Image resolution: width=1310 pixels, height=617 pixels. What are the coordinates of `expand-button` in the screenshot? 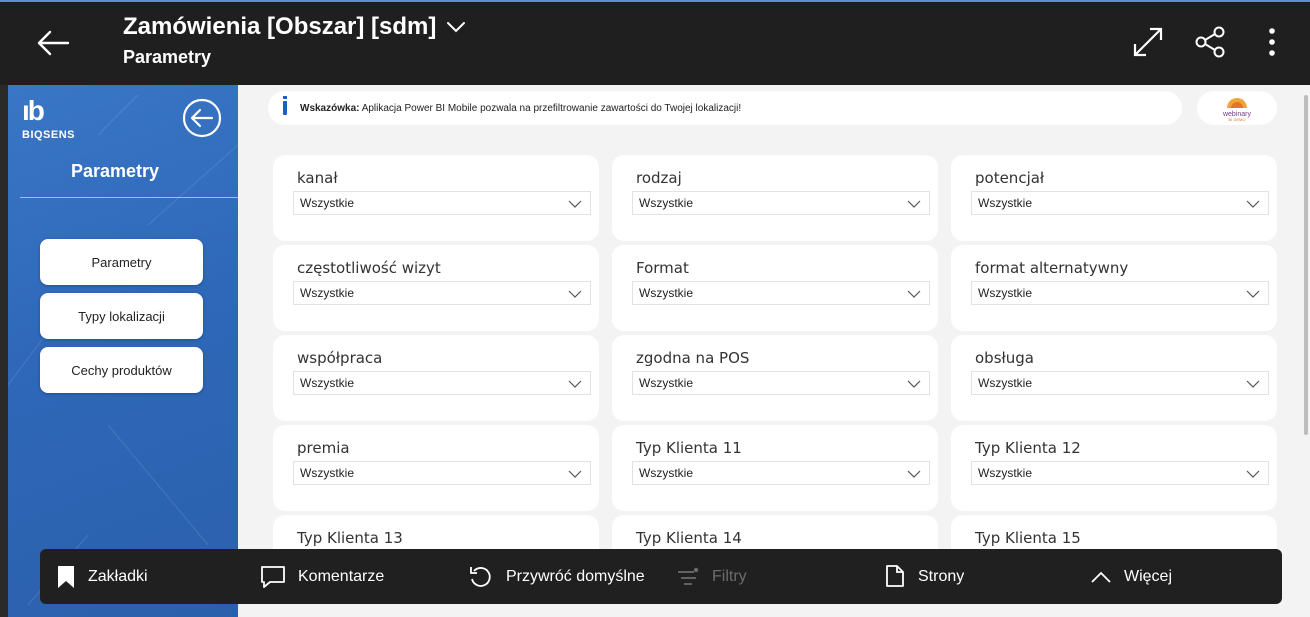 It's located at (1148, 42).